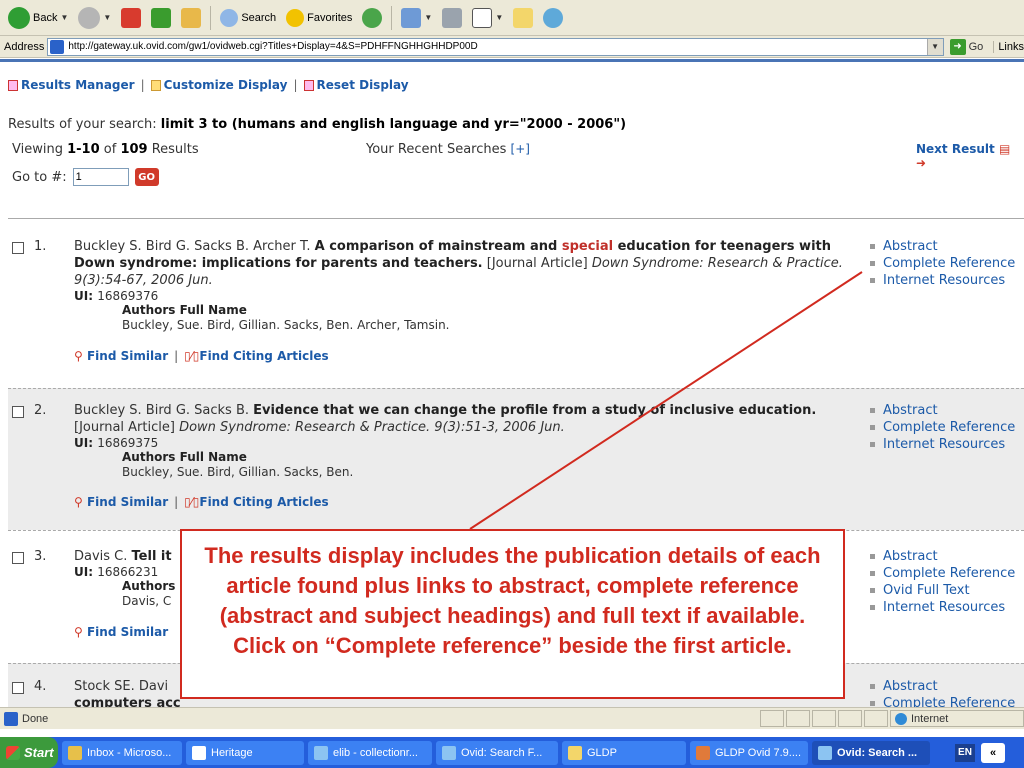 The image size is (1024, 768). I want to click on ovid-full-text-link: Ovid Full Text, so click(942, 590).